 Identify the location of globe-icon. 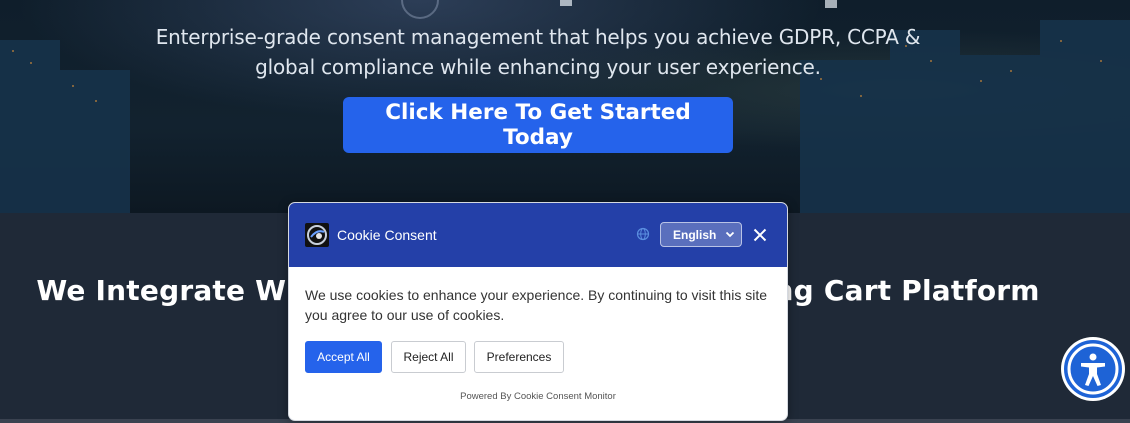
(643, 234).